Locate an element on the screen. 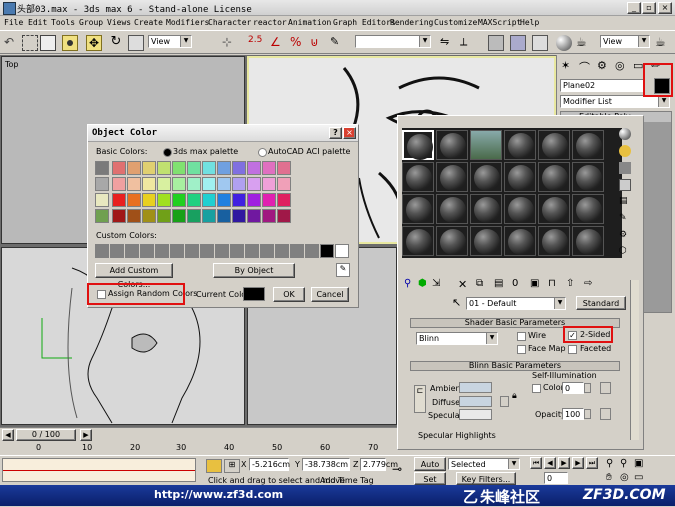  menu-views: Views is located at coordinates (119, 22).